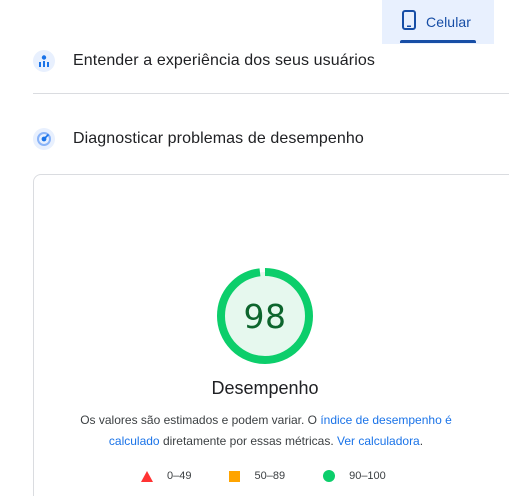  Describe the element at coordinates (378, 441) in the screenshot. I see `calculator-link: Ver calculadora` at that location.